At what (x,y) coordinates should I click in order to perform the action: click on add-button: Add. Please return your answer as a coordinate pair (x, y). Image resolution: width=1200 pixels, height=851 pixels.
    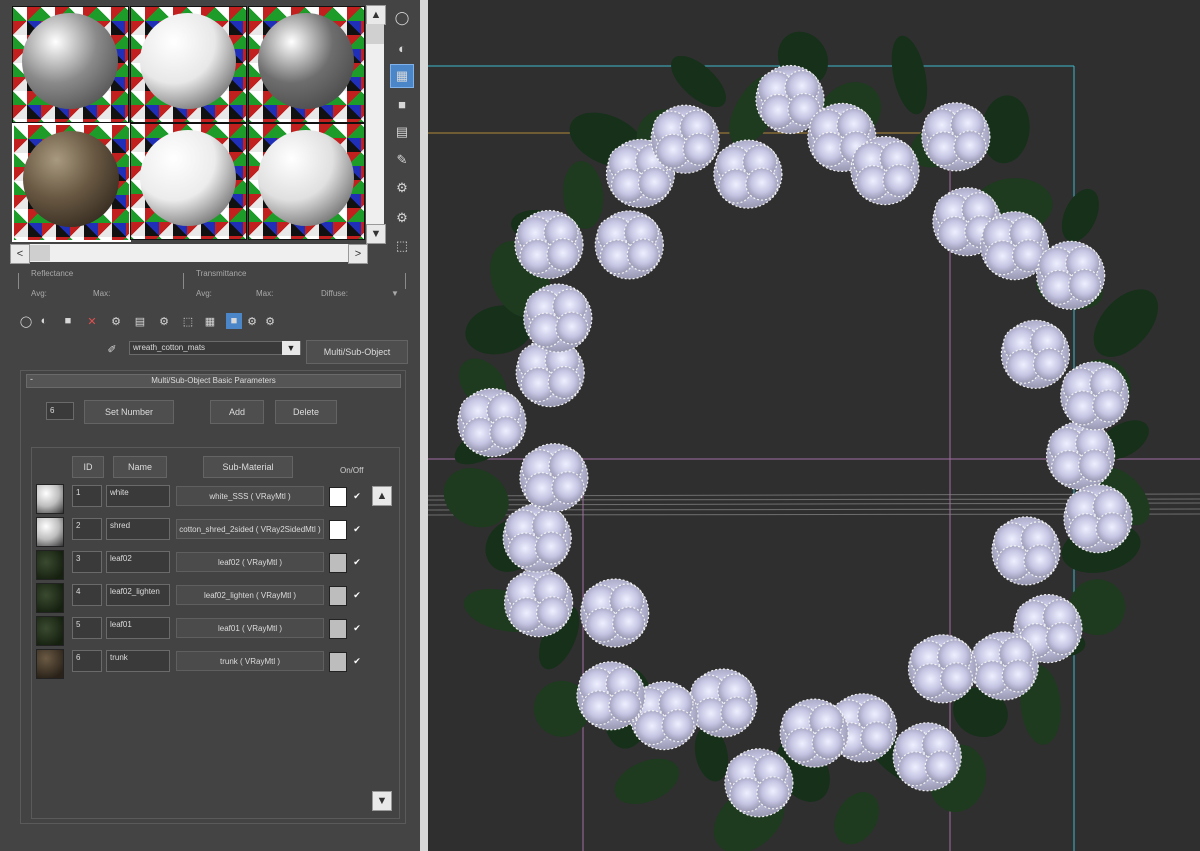
    Looking at the image, I should click on (237, 412).